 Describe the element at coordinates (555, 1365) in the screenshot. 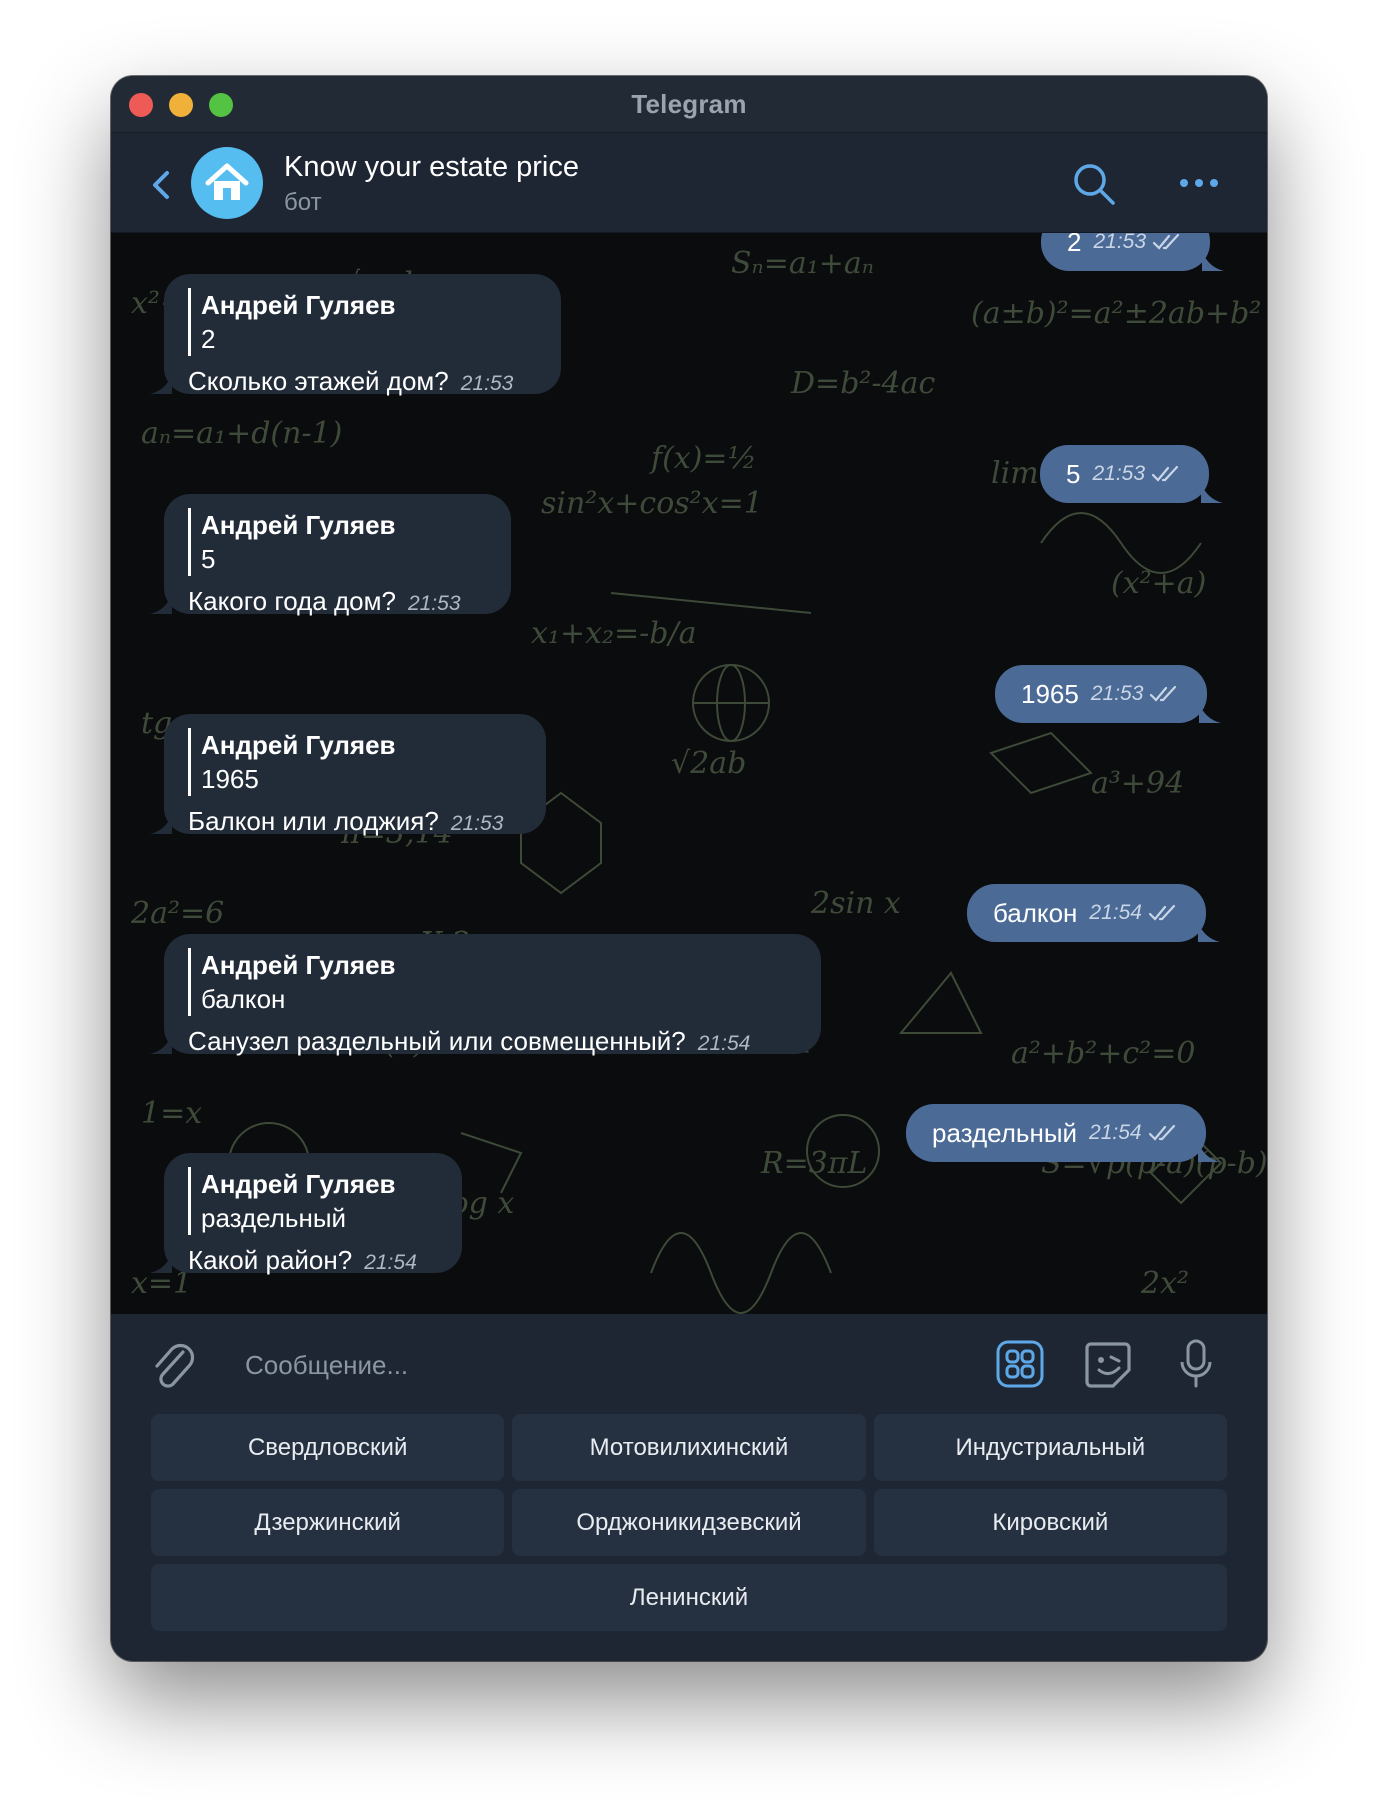

I see `message-input` at that location.